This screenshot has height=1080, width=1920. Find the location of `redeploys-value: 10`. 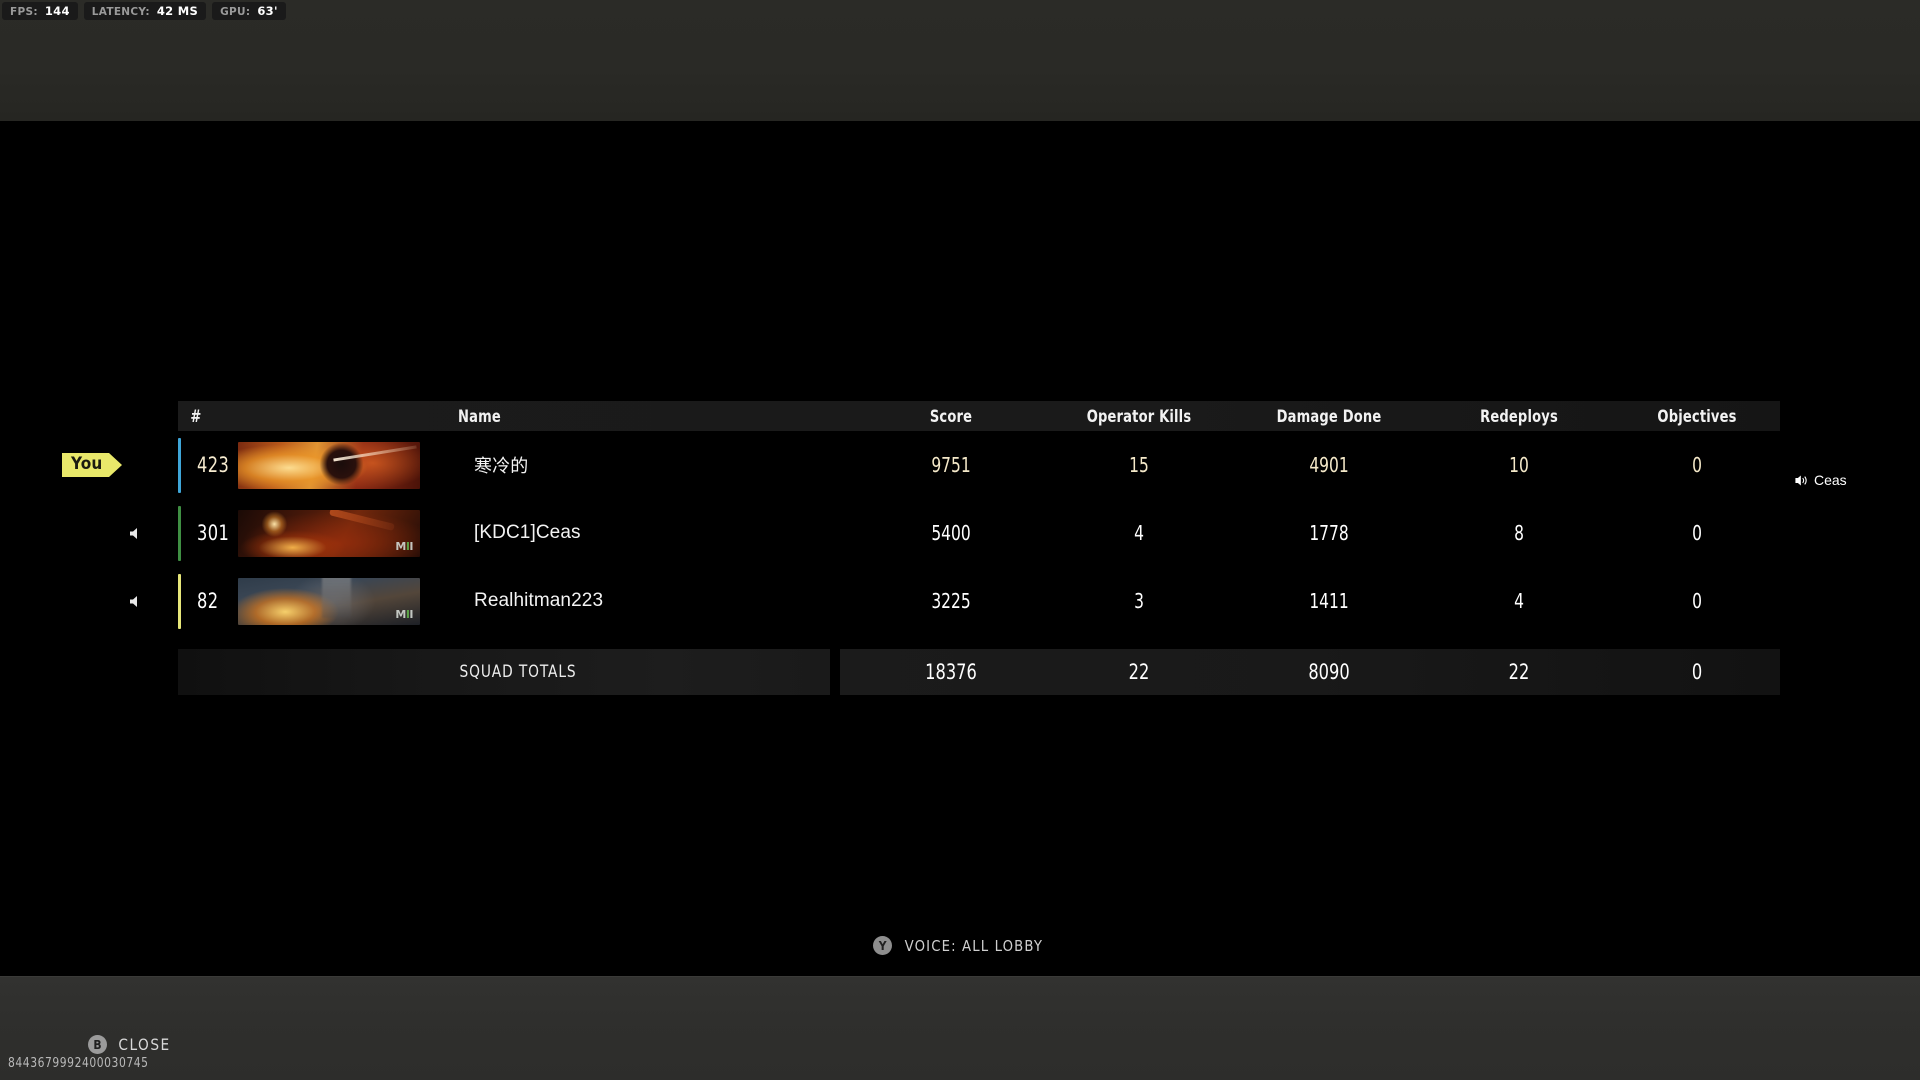

redeploys-value: 10 is located at coordinates (1519, 465).